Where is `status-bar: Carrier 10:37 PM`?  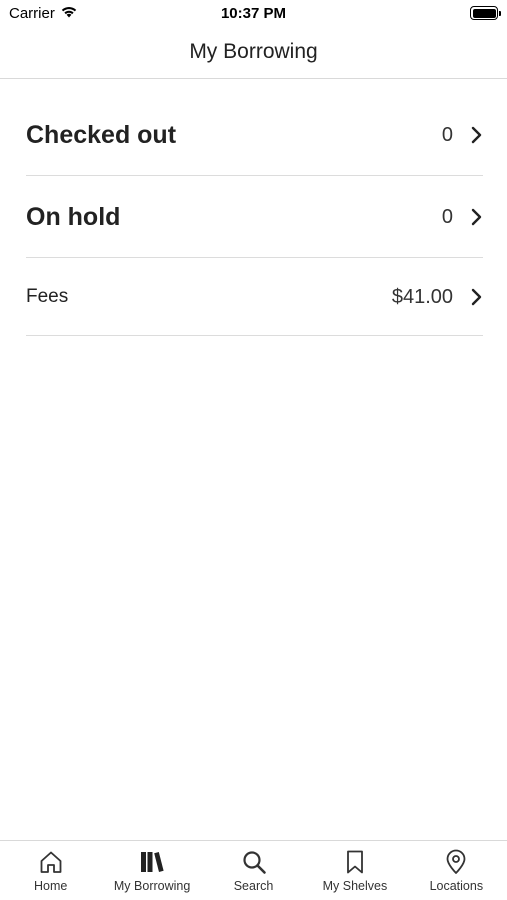
status-bar: Carrier 10:37 PM is located at coordinates (253, 14).